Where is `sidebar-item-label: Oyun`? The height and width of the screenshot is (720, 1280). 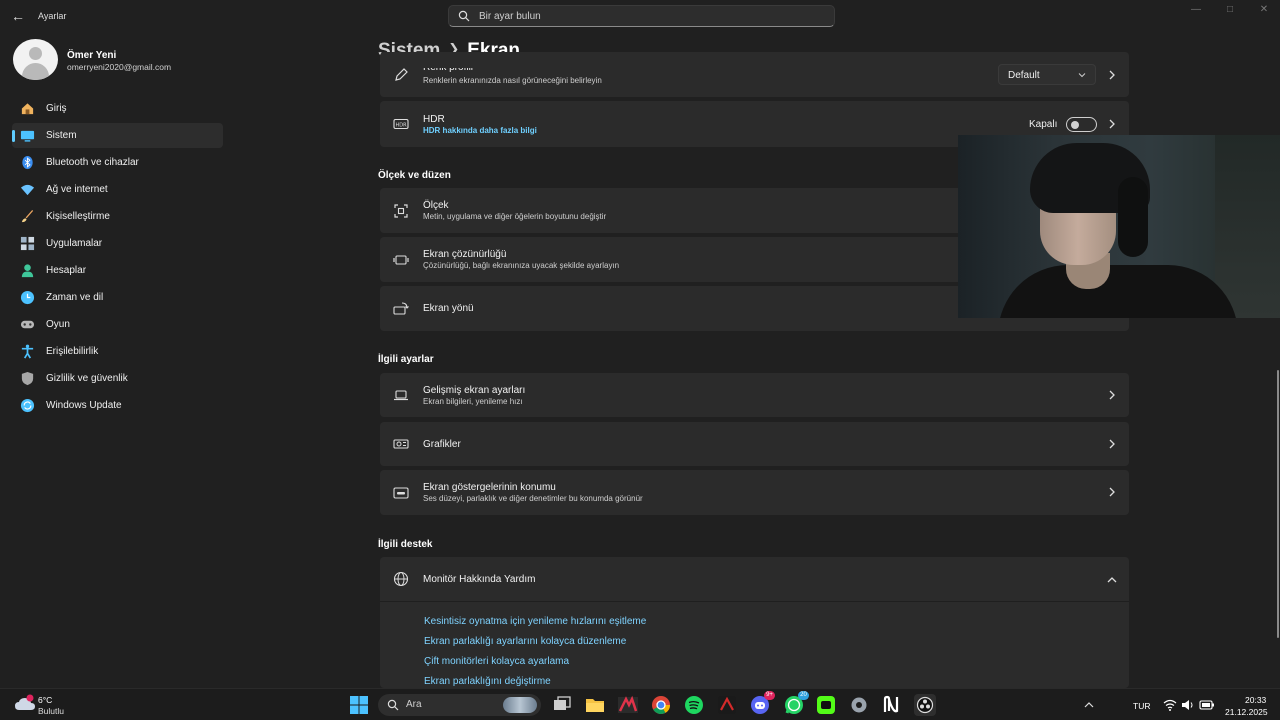 sidebar-item-label: Oyun is located at coordinates (58, 324).